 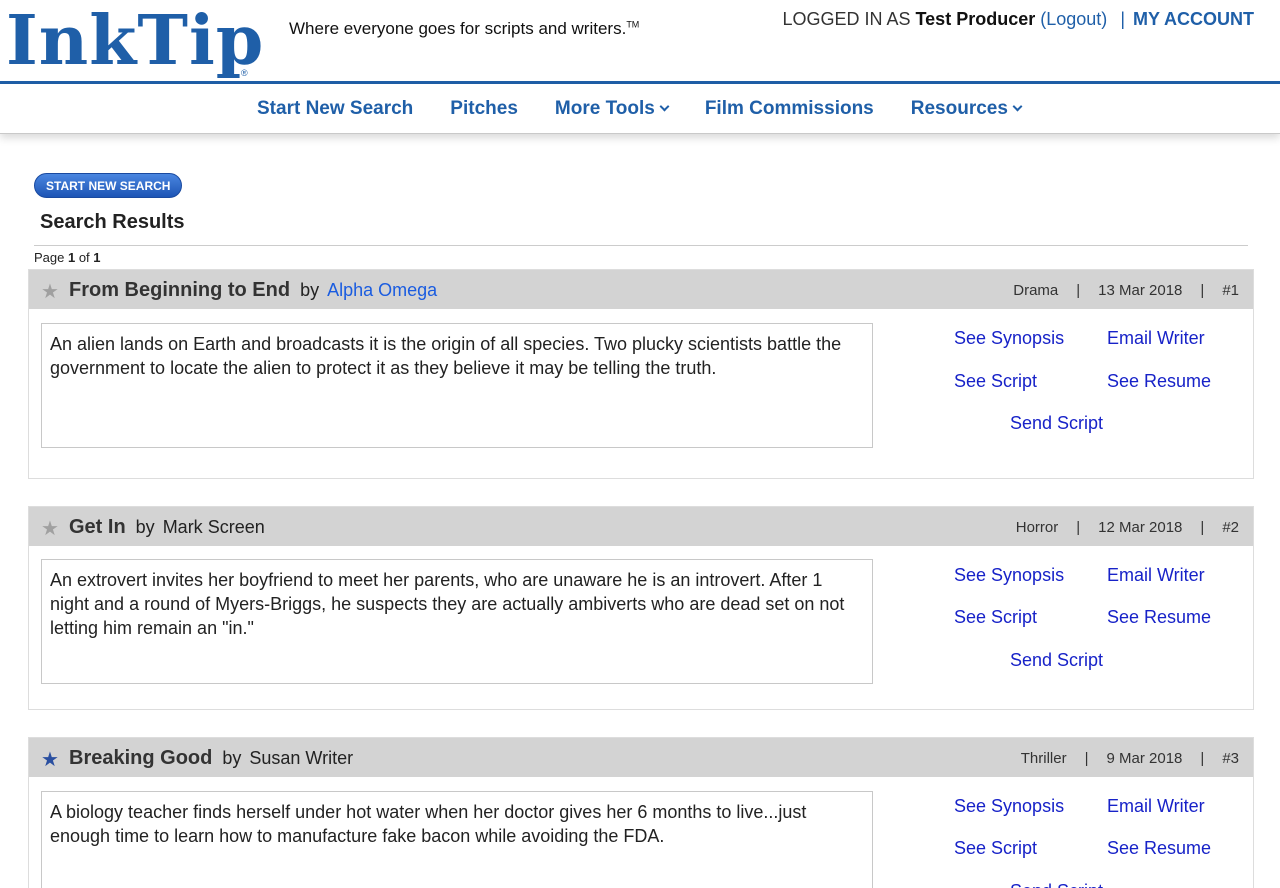 What do you see at coordinates (1140, 527) in the screenshot?
I see `date: 12 Mar 2018` at bounding box center [1140, 527].